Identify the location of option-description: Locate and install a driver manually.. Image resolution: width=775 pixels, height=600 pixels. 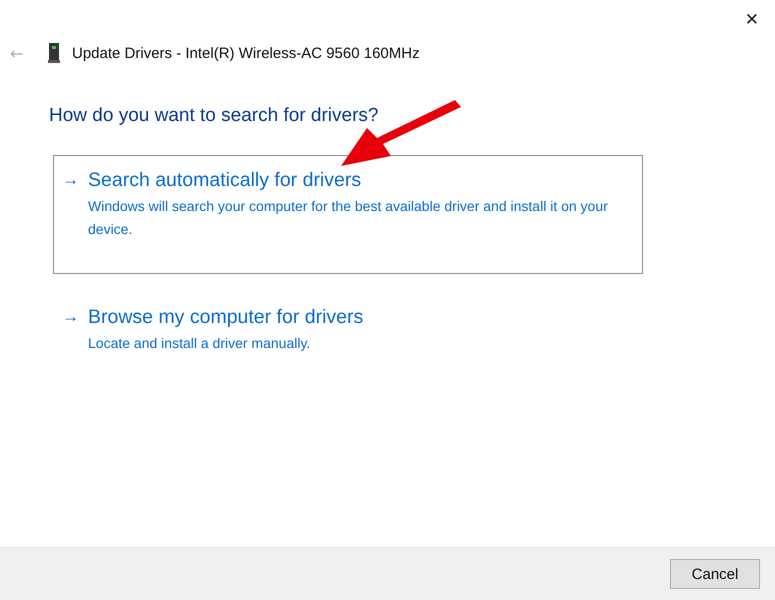
(200, 343).